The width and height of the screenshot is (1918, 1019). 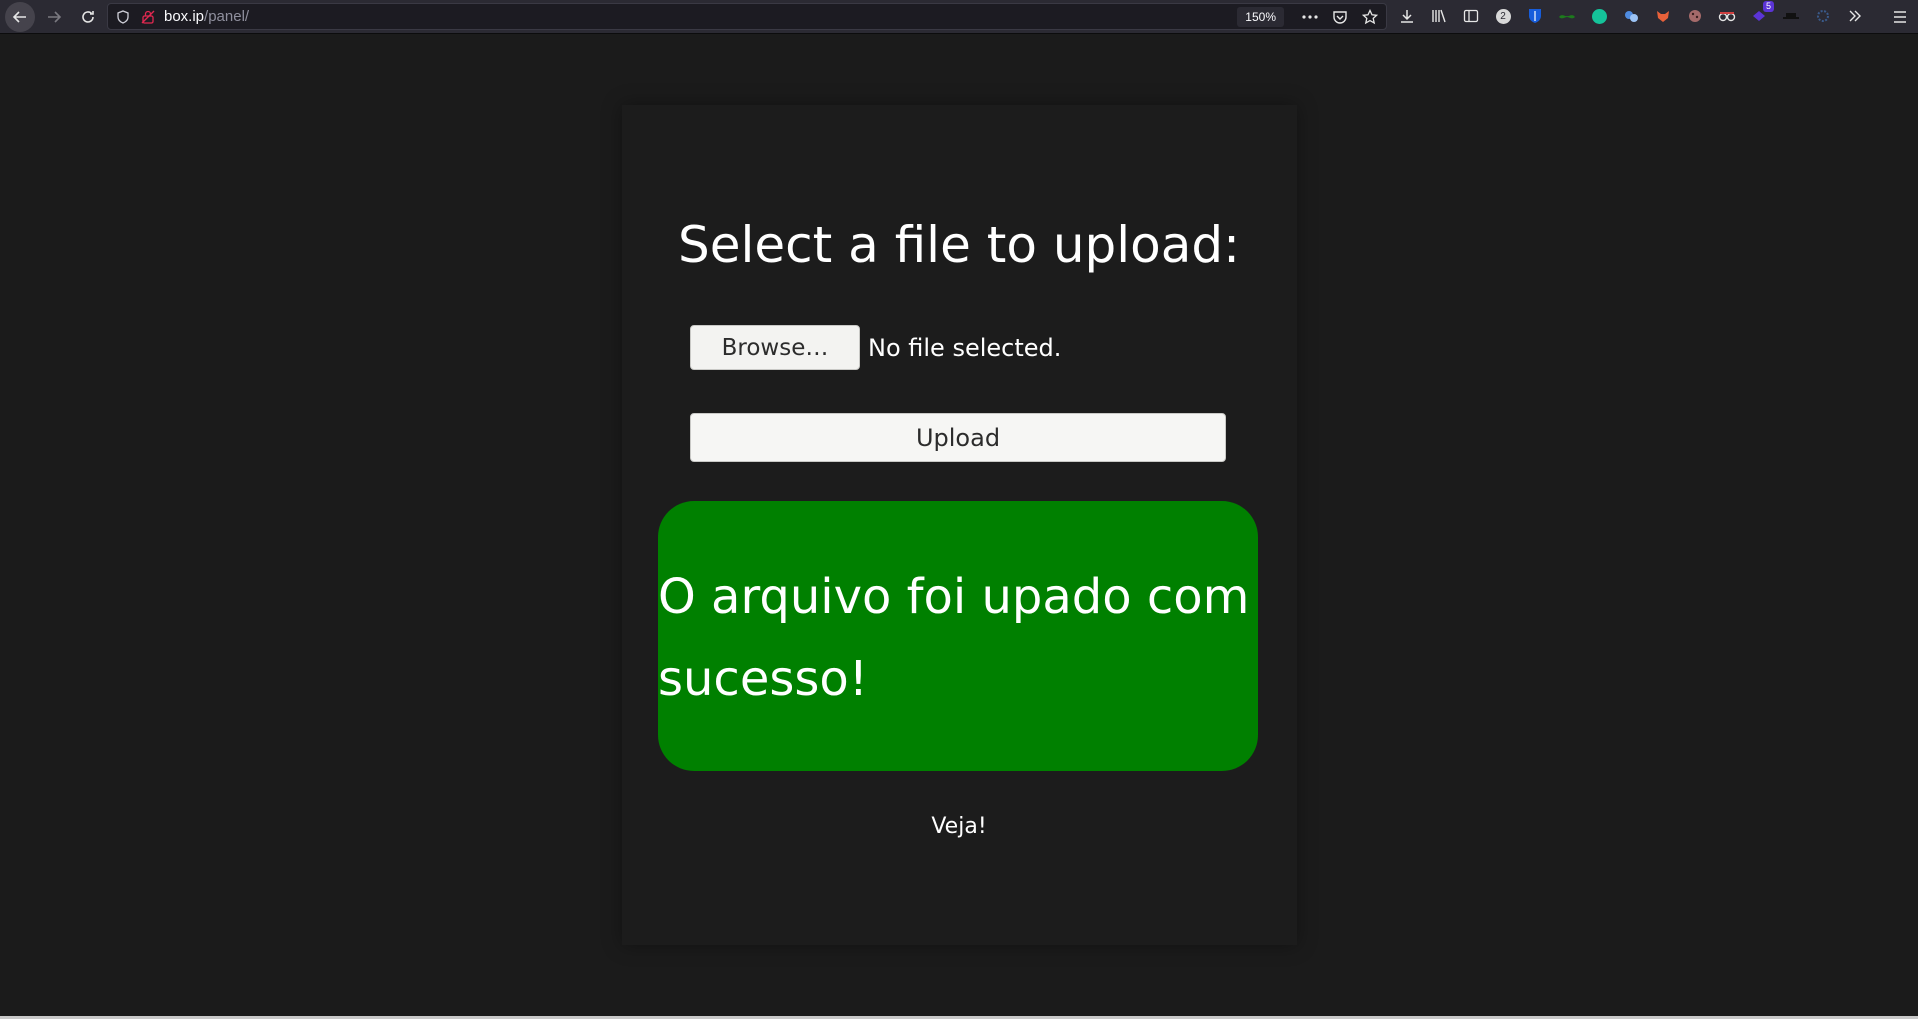 I want to click on overflow-chevron-icon, so click(x=1855, y=16).